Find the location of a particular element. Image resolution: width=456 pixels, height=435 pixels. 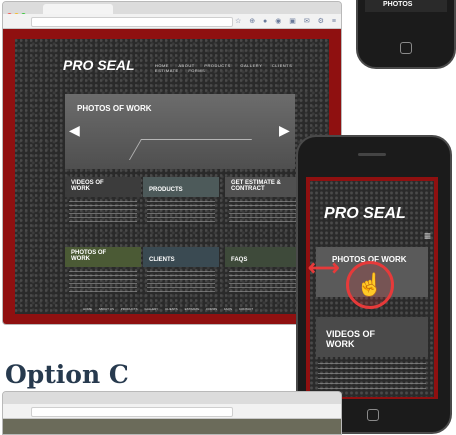

tile-title: PRODUCTS is located at coordinates (166, 190).